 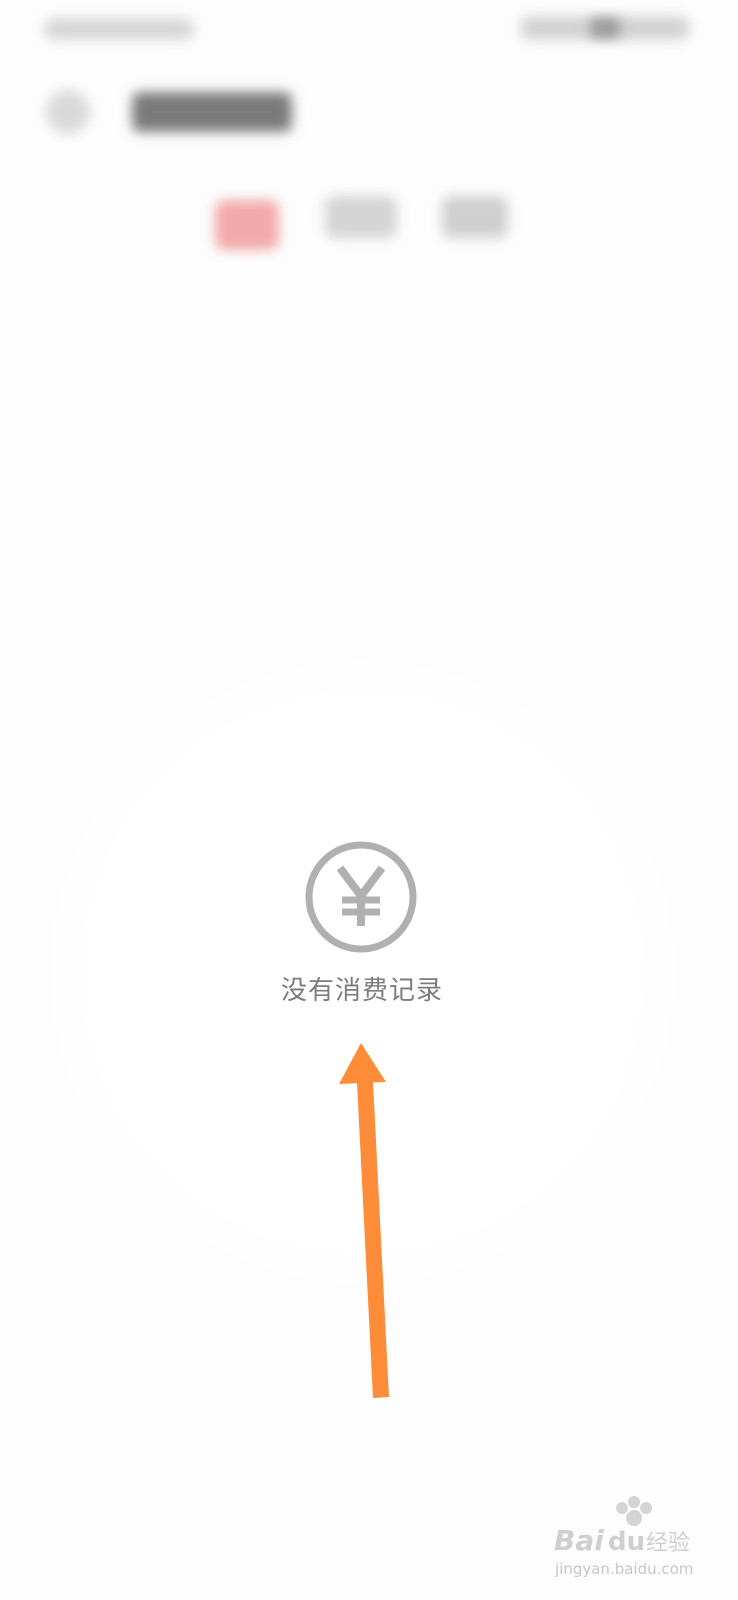 What do you see at coordinates (475, 217) in the screenshot?
I see `tab-third` at bounding box center [475, 217].